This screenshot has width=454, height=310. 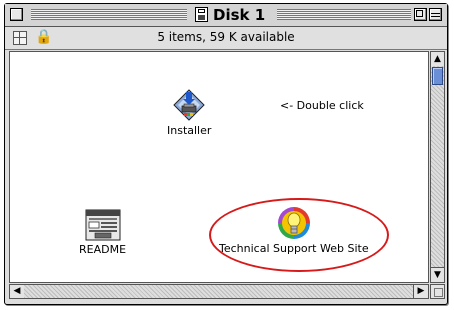 What do you see at coordinates (435, 14) in the screenshot?
I see `collapse-box-button` at bounding box center [435, 14].